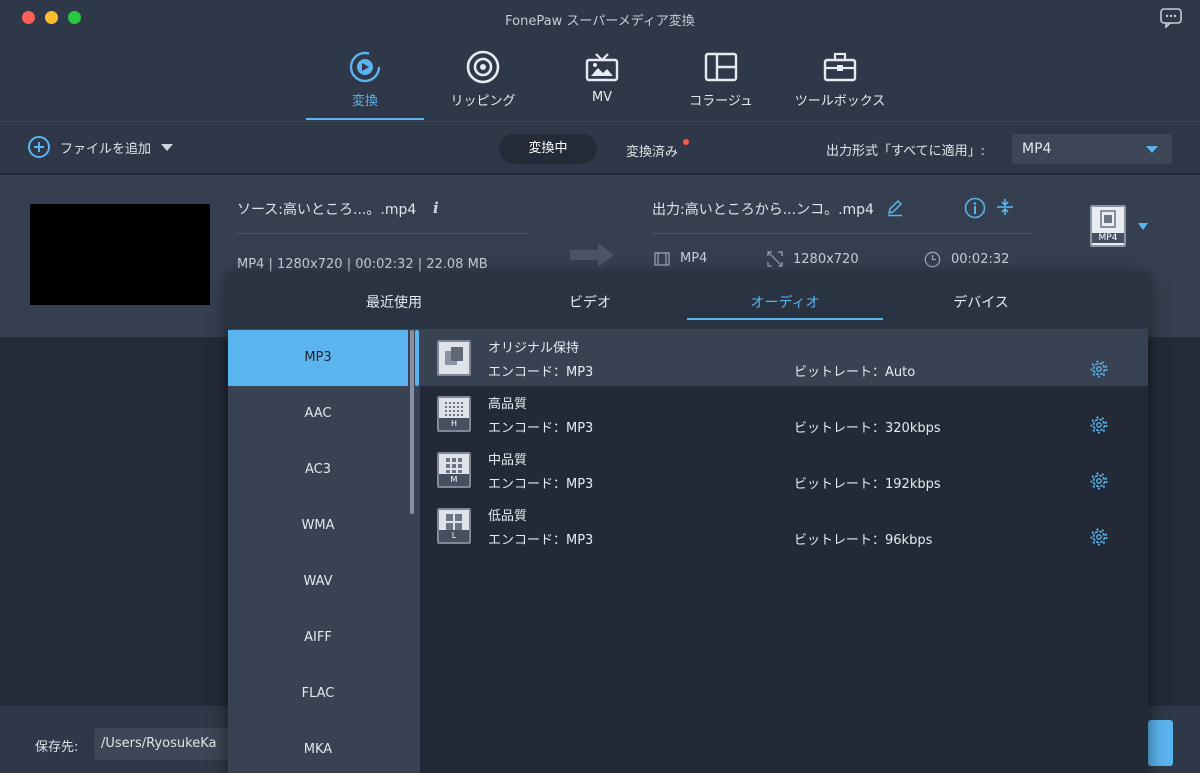 The image size is (1200, 773). Describe the element at coordinates (784, 526) in the screenshot. I see `preset-low: L 低品質 エンコード：MP3 ビットレート：96kbps` at that location.